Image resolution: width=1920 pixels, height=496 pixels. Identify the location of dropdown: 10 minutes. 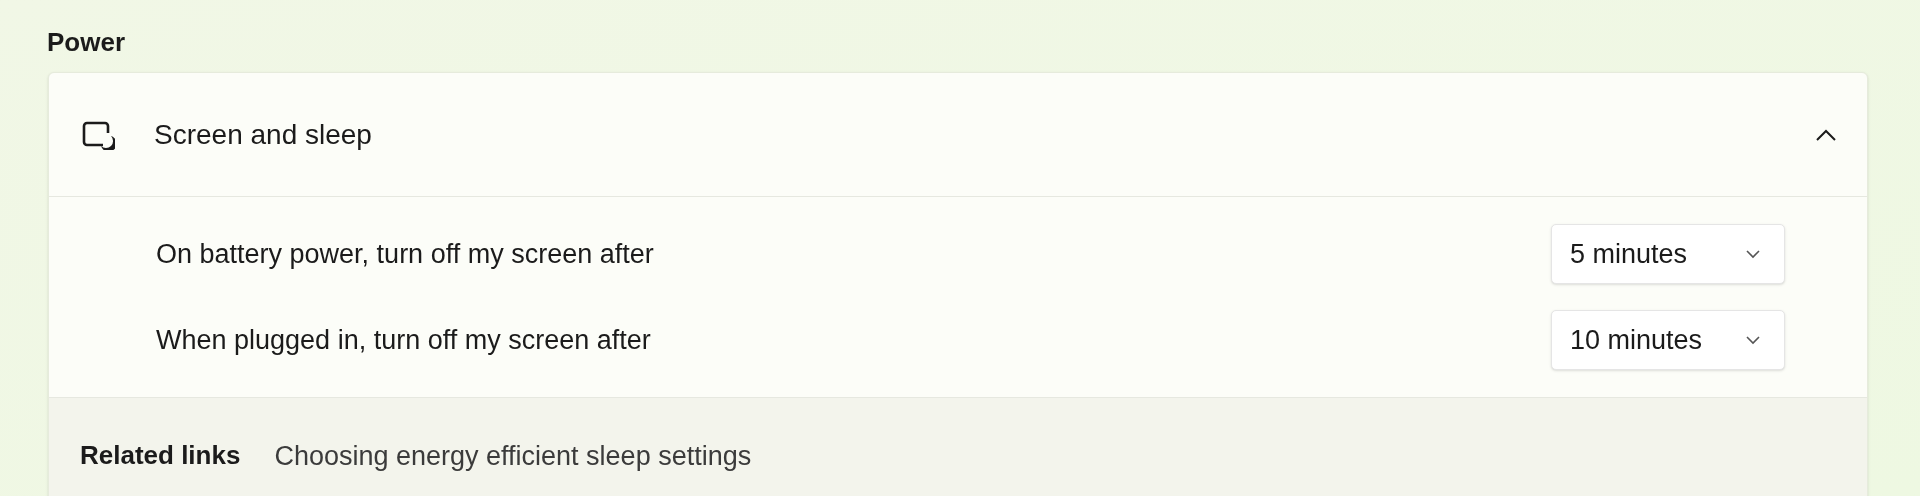
(1668, 340).